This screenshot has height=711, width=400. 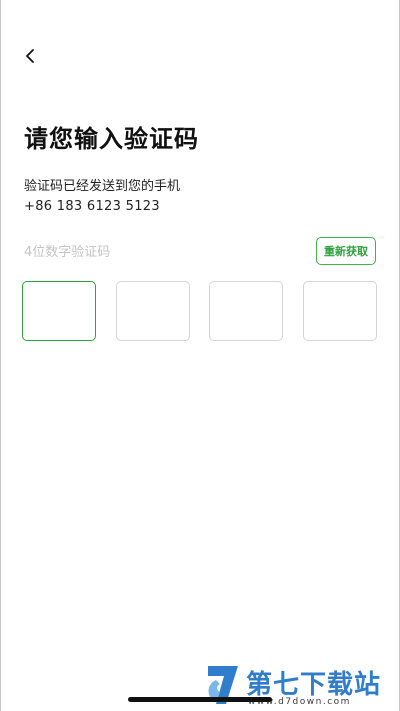 I want to click on watermark-brand: 第七下载站, so click(x=314, y=685).